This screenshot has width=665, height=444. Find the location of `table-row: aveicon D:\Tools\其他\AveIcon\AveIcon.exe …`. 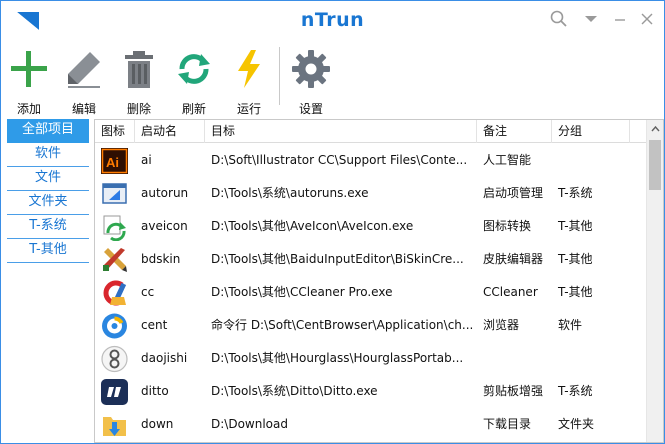

table-row: aveicon D:\Tools\其他\AveIcon\AveIcon.exe … is located at coordinates (371, 226).